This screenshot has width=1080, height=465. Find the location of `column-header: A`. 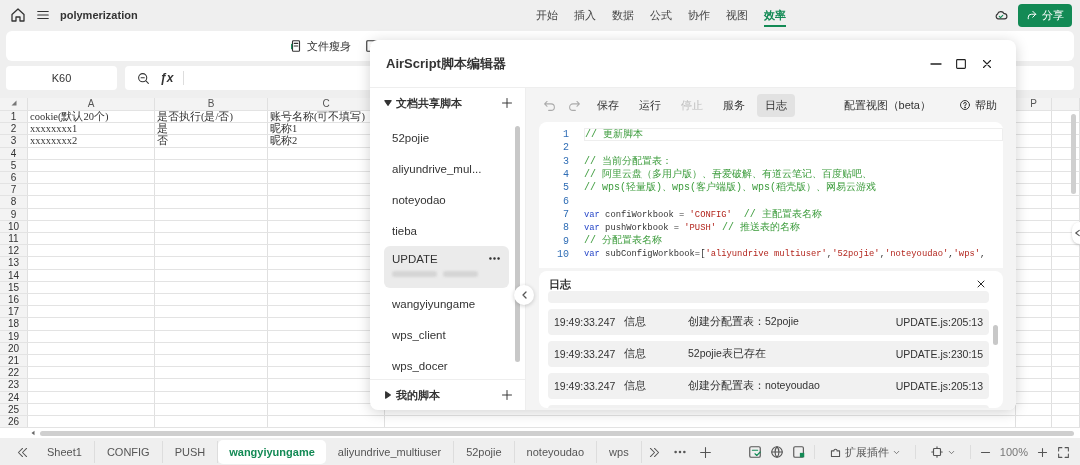

column-header: A is located at coordinates (91, 104).